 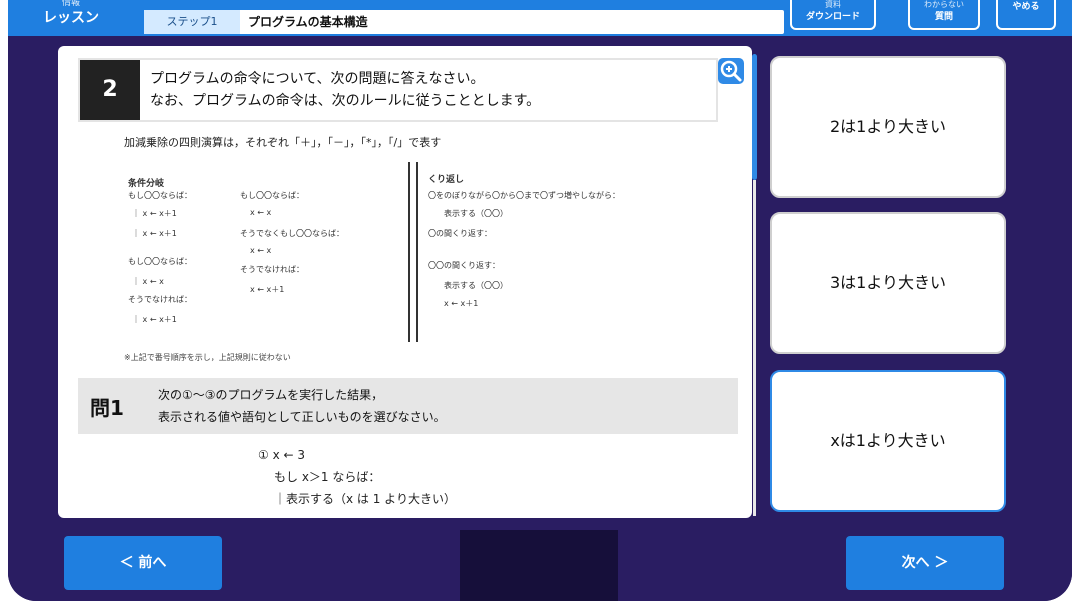 What do you see at coordinates (107, 408) in the screenshot?
I see `subquestion-label: 問1` at bounding box center [107, 408].